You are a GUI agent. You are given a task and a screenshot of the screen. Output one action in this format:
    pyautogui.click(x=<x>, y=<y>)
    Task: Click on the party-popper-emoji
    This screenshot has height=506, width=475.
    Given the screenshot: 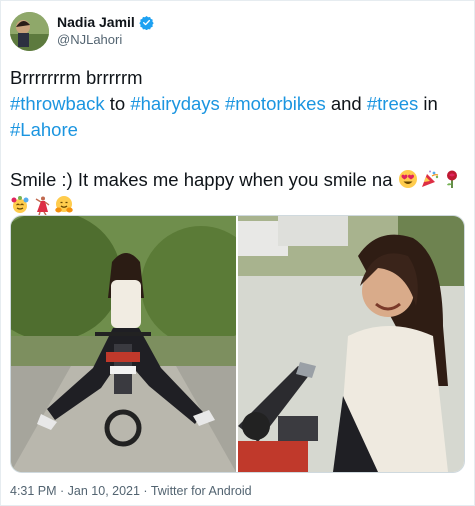 What is the action you would take?
    pyautogui.click(x=430, y=179)
    